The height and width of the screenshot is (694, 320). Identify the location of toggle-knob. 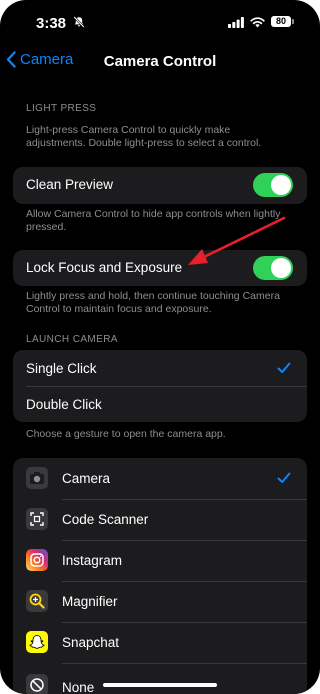
(281, 185).